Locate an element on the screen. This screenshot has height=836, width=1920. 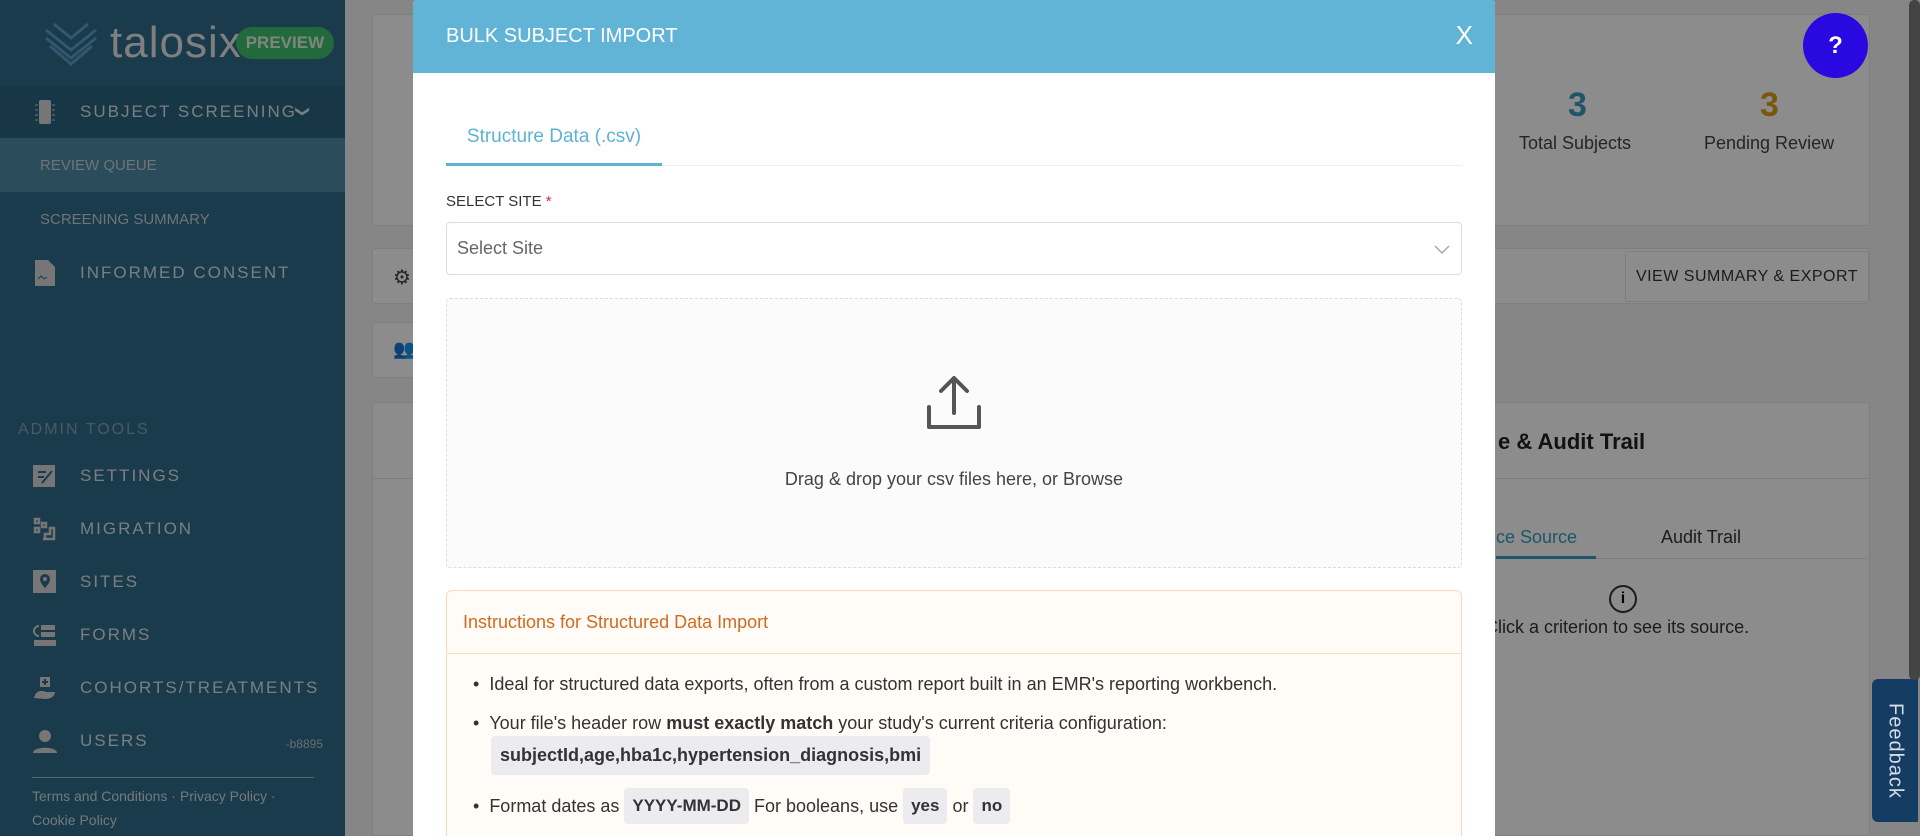
instruction-emphasis: must exactly match is located at coordinates (750, 723).